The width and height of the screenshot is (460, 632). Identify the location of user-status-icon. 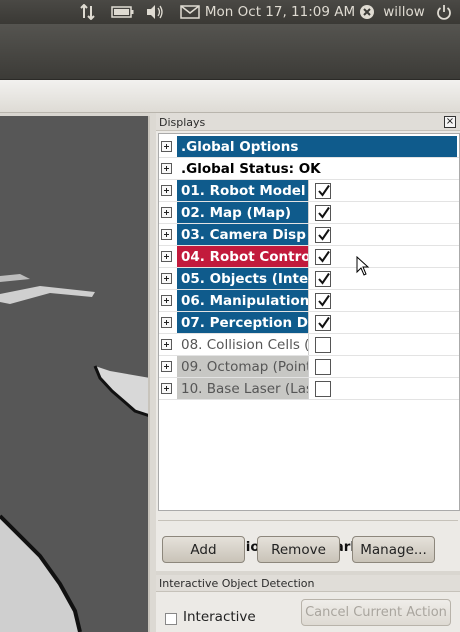
(367, 12).